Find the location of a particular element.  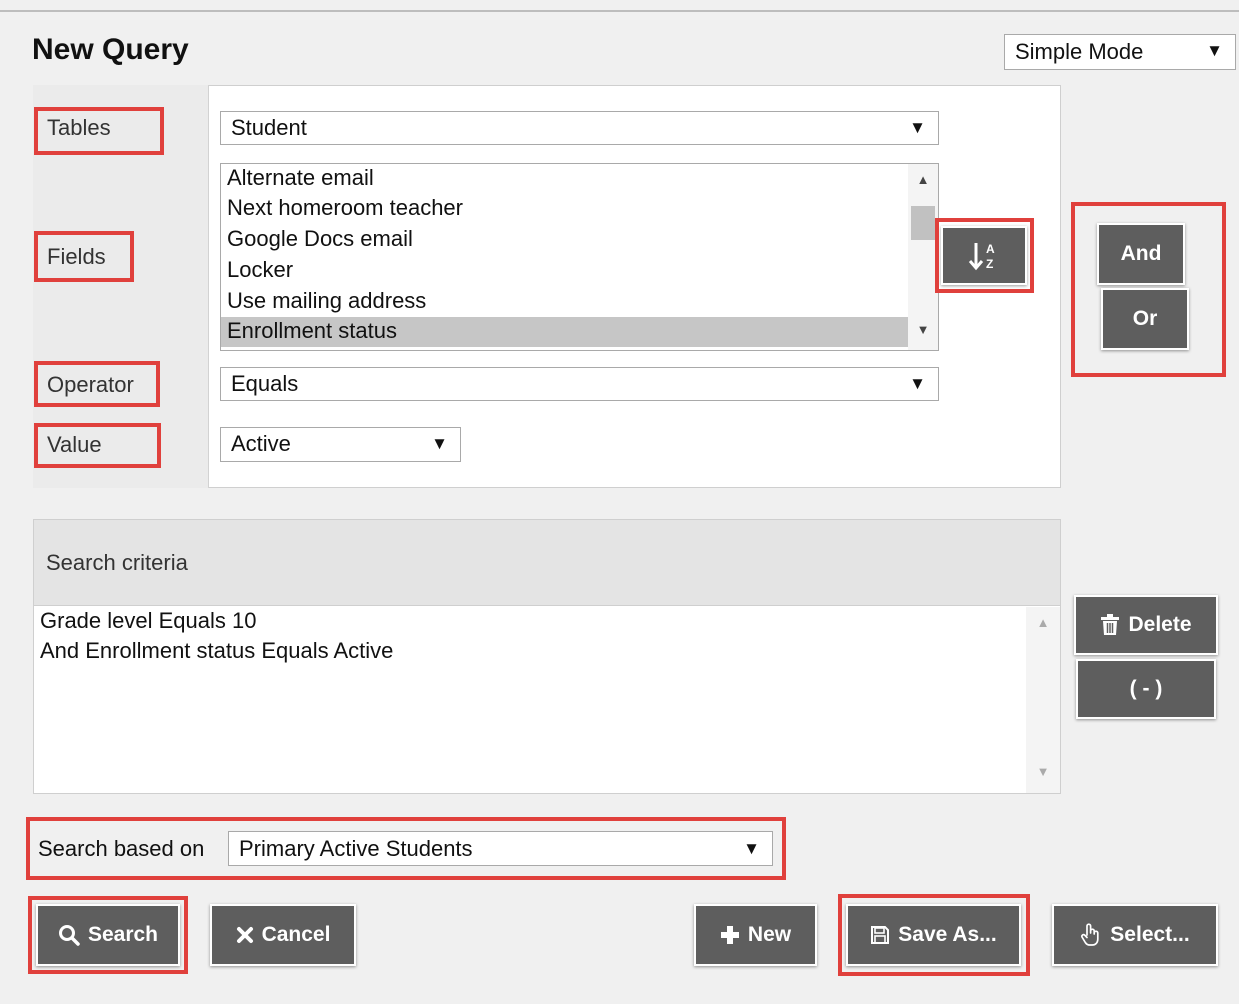

field-item-label: Use mailing address is located at coordinates (327, 300).